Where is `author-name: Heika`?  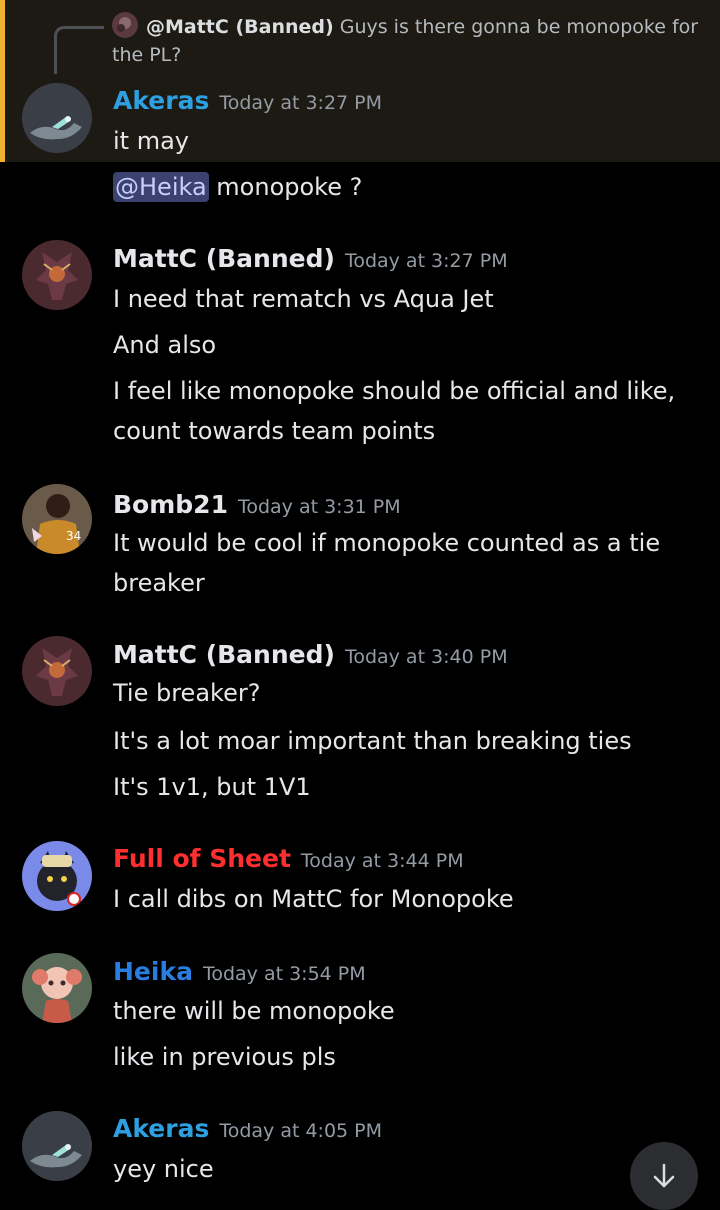
author-name: Heika is located at coordinates (153, 971).